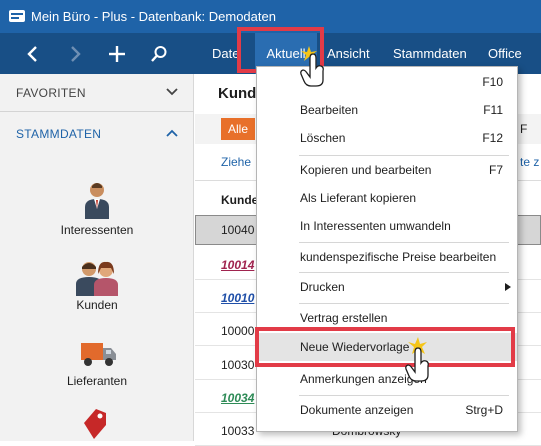 The image size is (541, 446). What do you see at coordinates (238, 365) in the screenshot?
I see `row-id: 10030` at bounding box center [238, 365].